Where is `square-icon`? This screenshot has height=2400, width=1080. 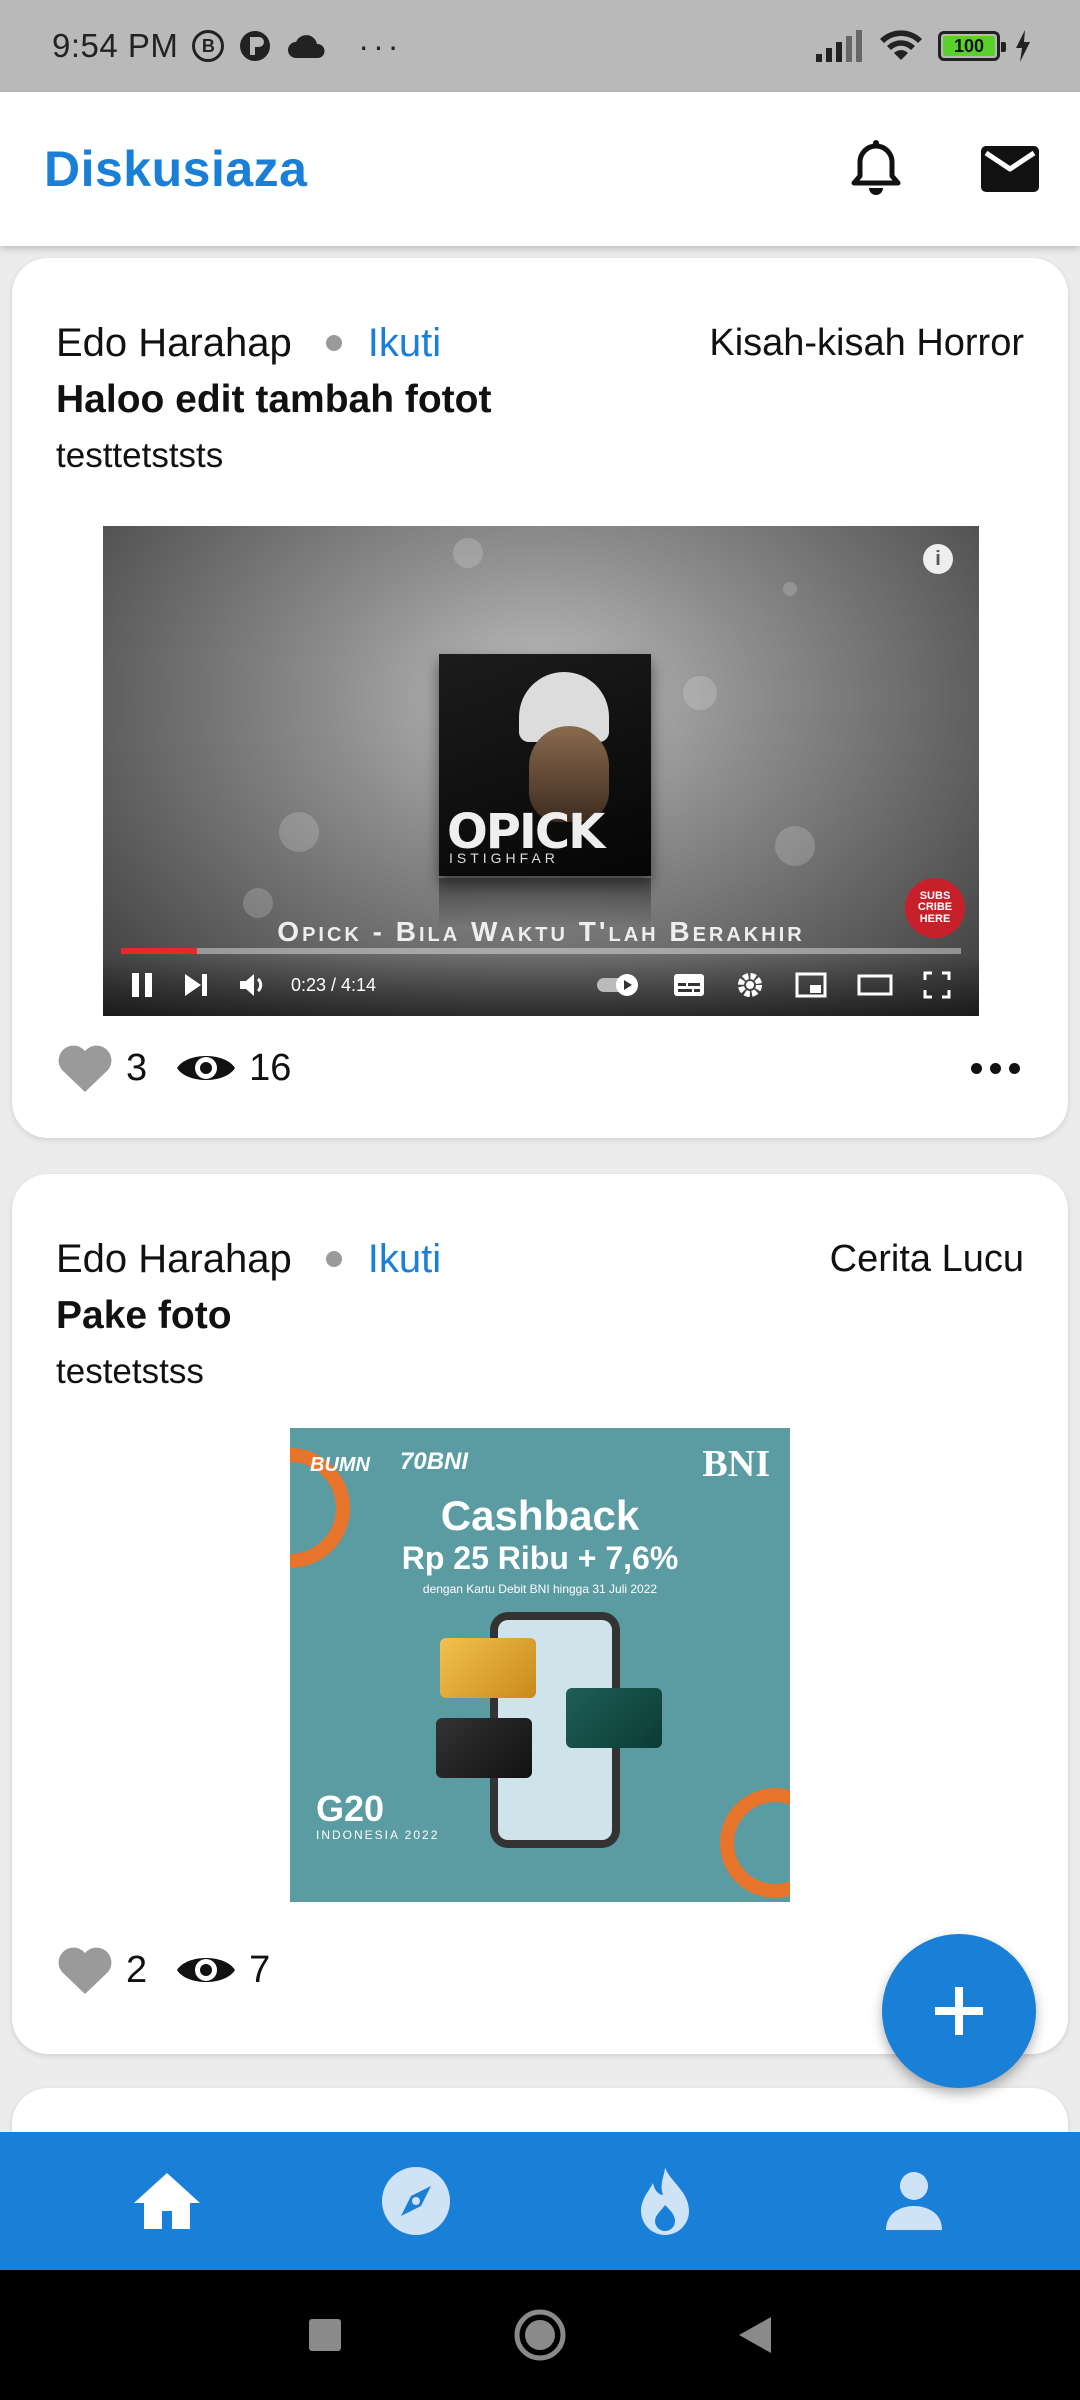
square-icon is located at coordinates (325, 2335).